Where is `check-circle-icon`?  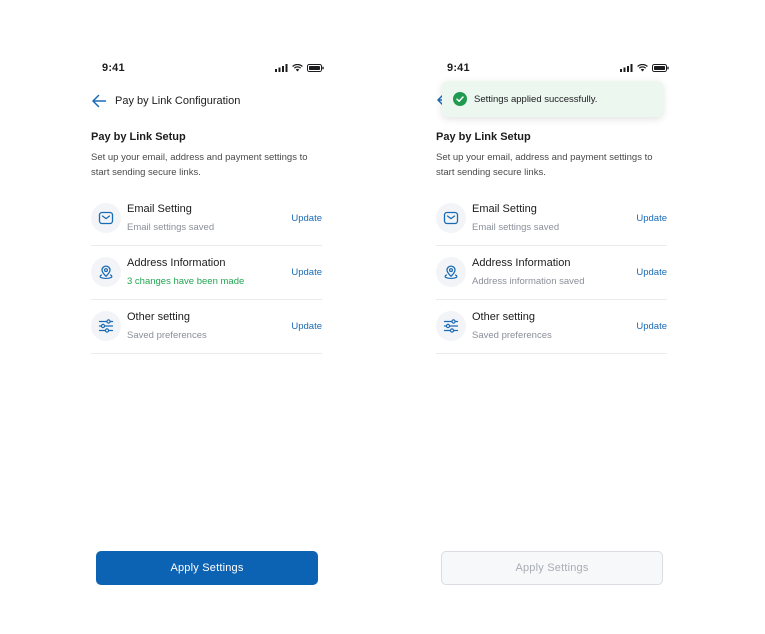
check-circle-icon is located at coordinates (460, 99).